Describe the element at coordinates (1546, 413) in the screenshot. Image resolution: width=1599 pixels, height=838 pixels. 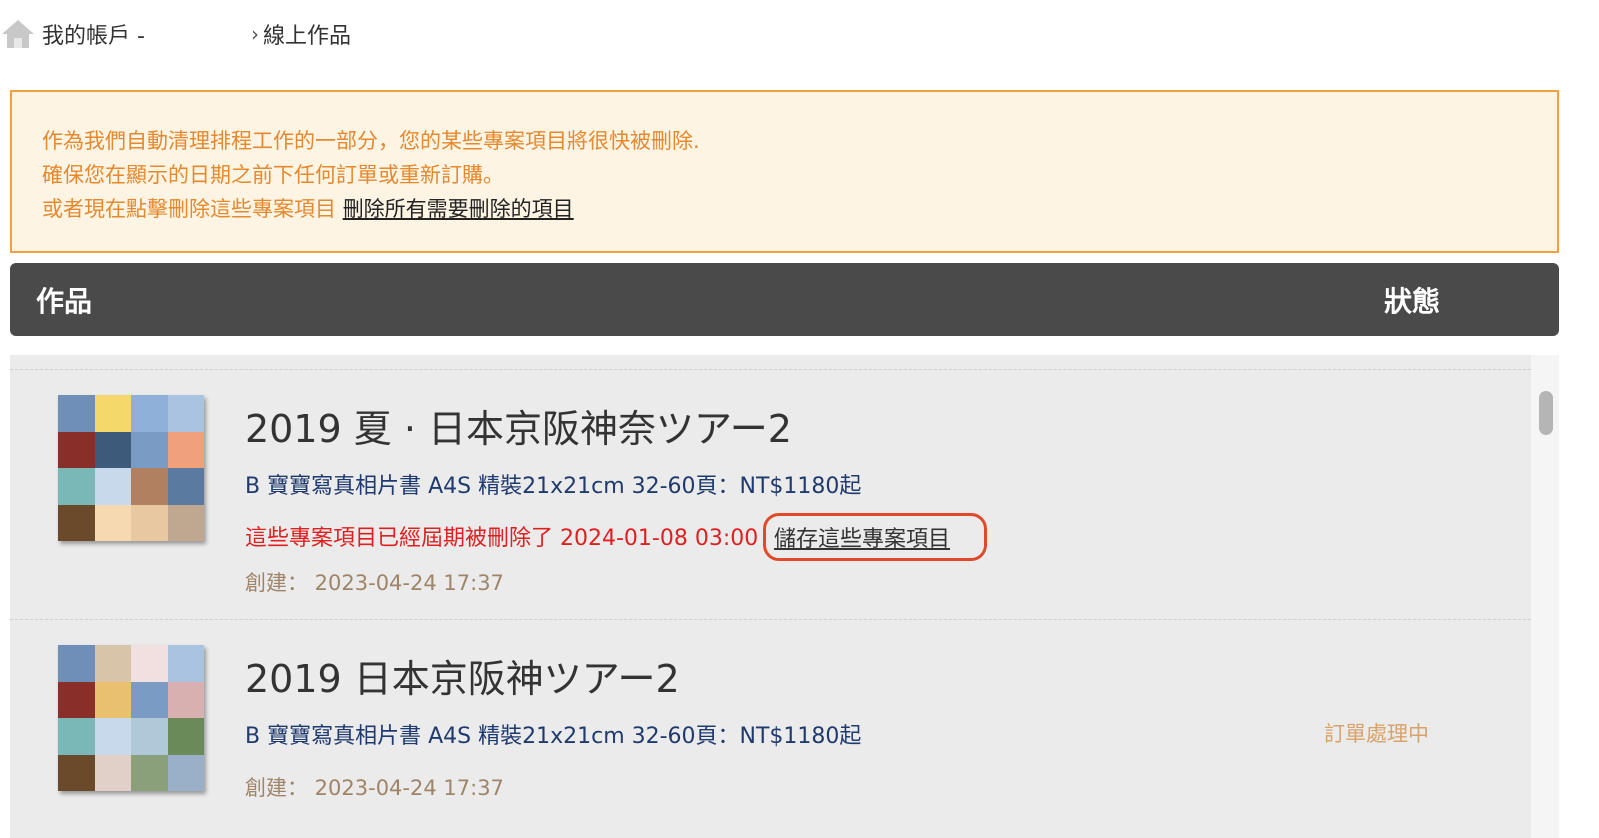
I see `scrollbar-thumb` at that location.